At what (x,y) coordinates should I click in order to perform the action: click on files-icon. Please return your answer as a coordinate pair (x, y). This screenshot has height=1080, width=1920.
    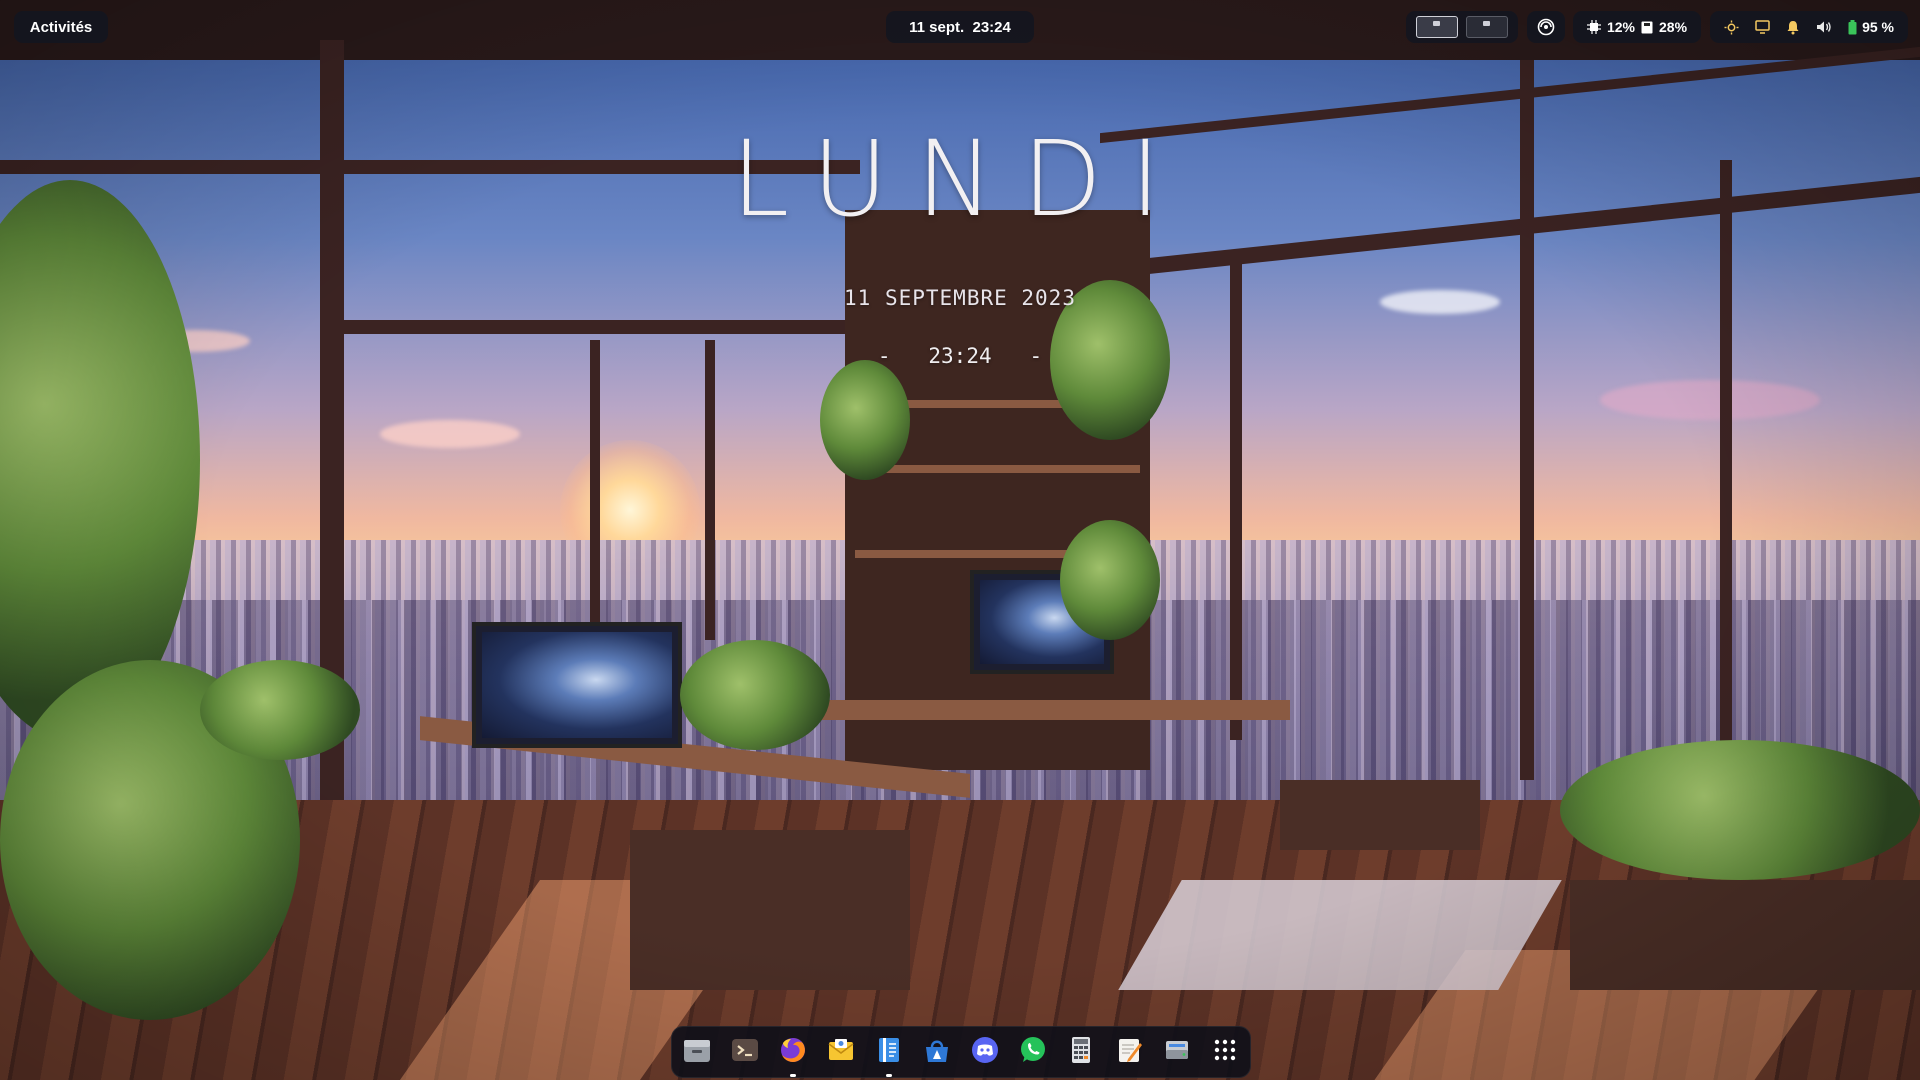
    Looking at the image, I should click on (697, 1052).